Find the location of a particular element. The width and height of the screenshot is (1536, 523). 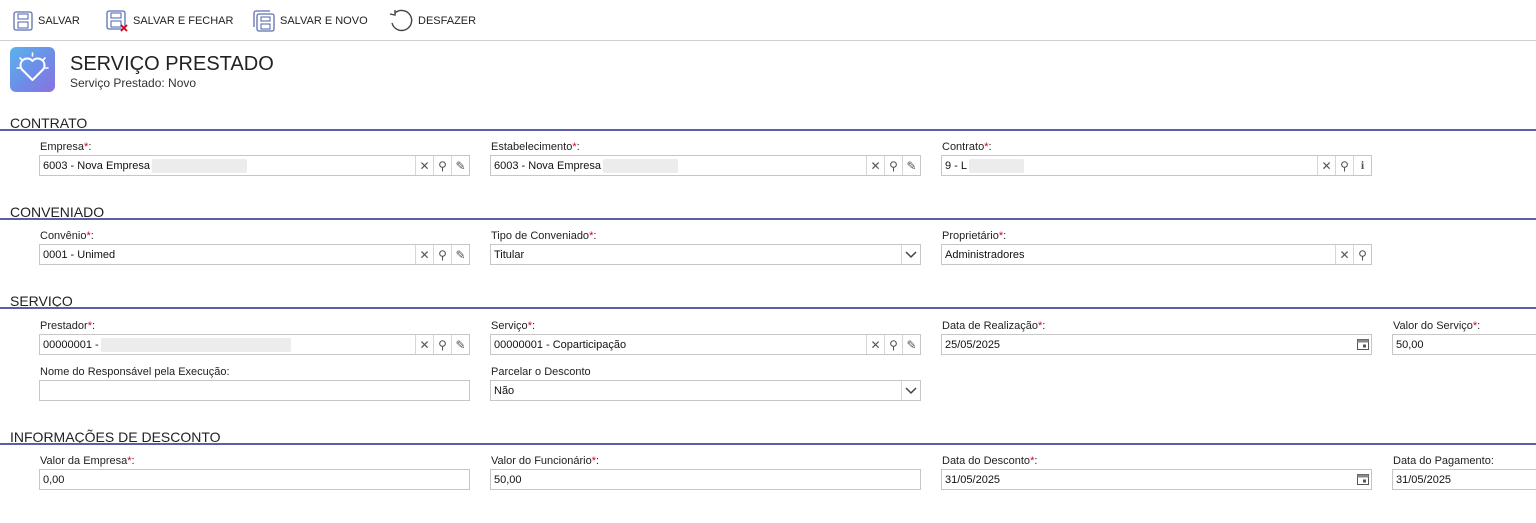

contrato-field: 9 - L ✕ ⚲ i is located at coordinates (1156, 165).